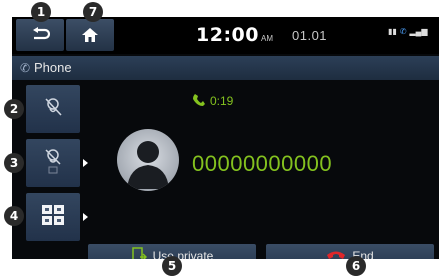 The height and width of the screenshot is (278, 439). What do you see at coordinates (225, 68) in the screenshot?
I see `title-bar: ✆ Phone` at bounding box center [225, 68].